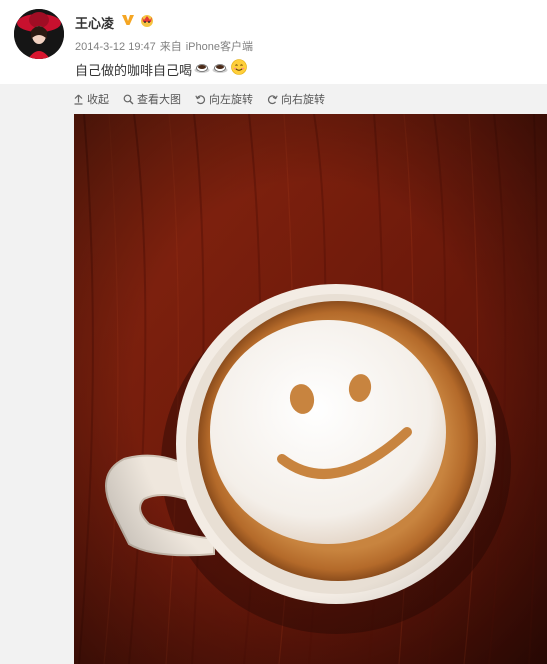  What do you see at coordinates (39, 34) in the screenshot?
I see `avatar` at bounding box center [39, 34].